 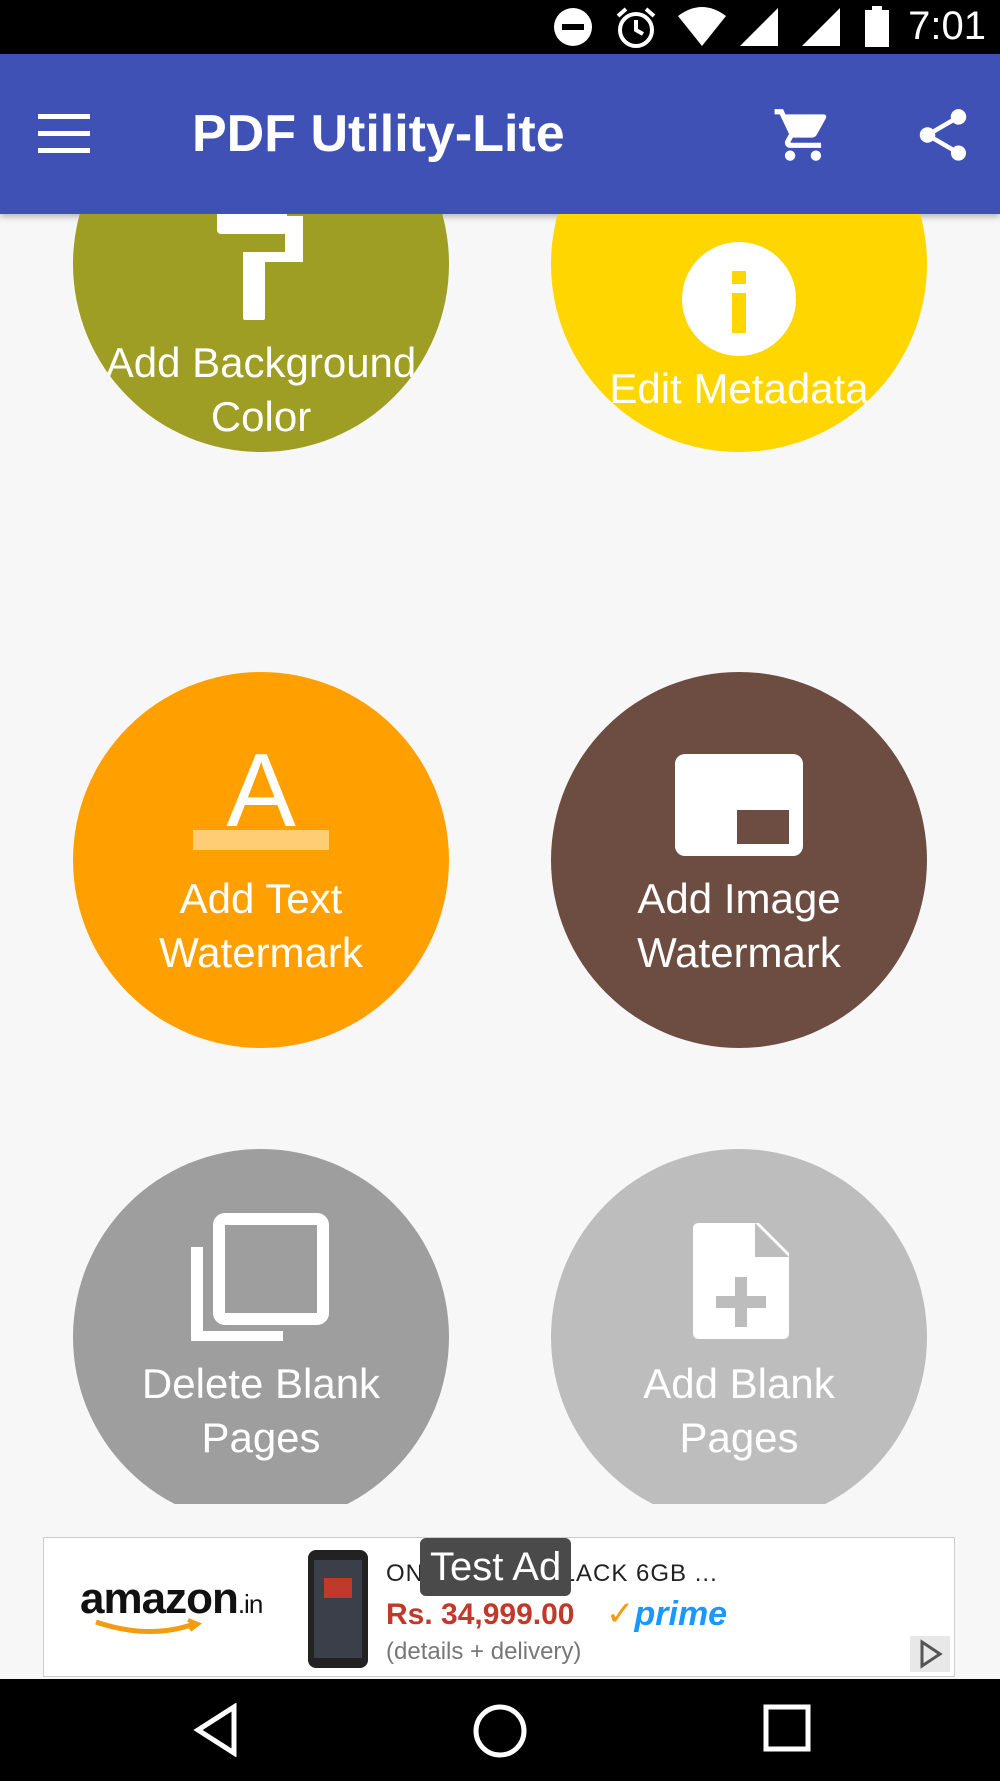 I want to click on copy-pages-icon, so click(x=260, y=1277).